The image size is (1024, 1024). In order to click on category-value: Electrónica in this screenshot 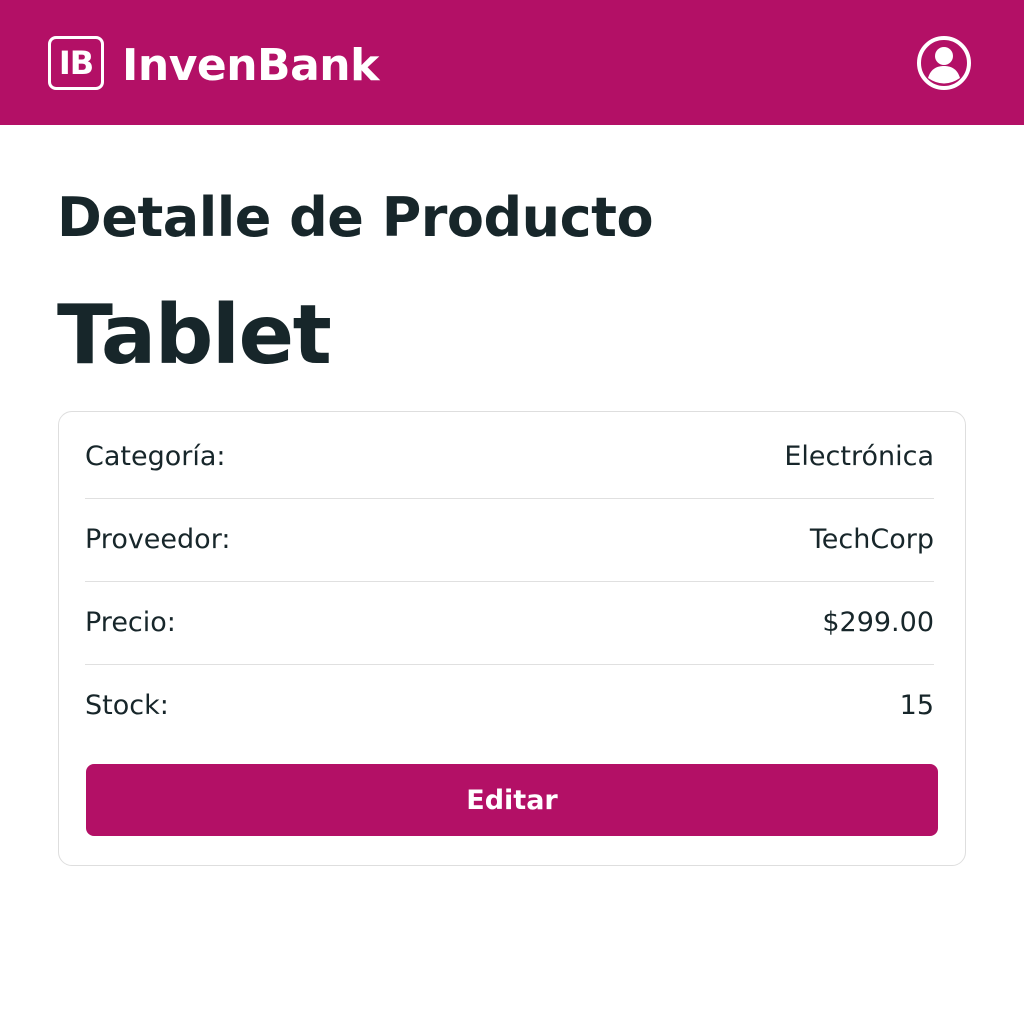, I will do `click(859, 456)`.